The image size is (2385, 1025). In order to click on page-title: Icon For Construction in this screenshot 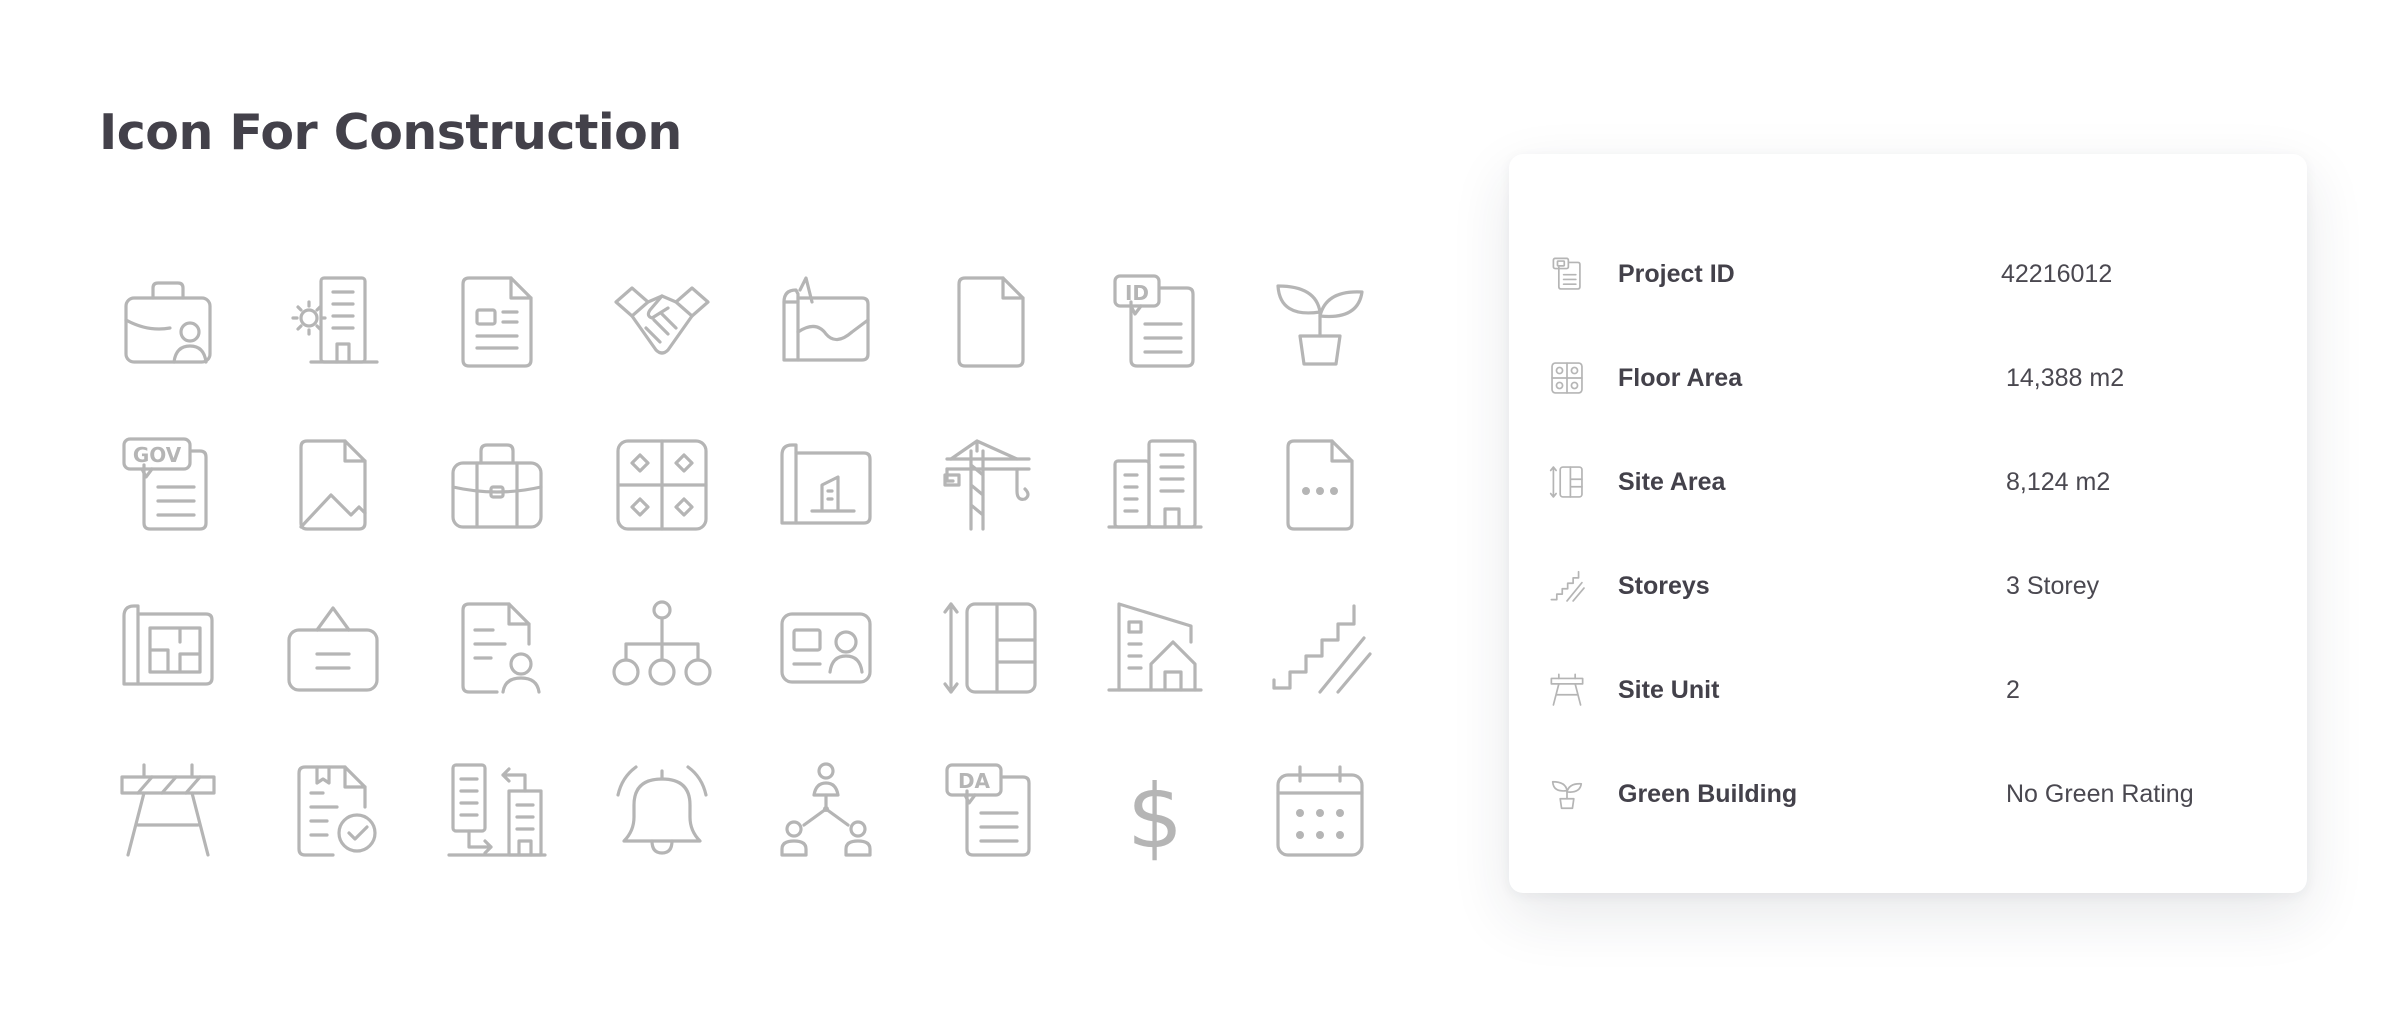, I will do `click(390, 132)`.